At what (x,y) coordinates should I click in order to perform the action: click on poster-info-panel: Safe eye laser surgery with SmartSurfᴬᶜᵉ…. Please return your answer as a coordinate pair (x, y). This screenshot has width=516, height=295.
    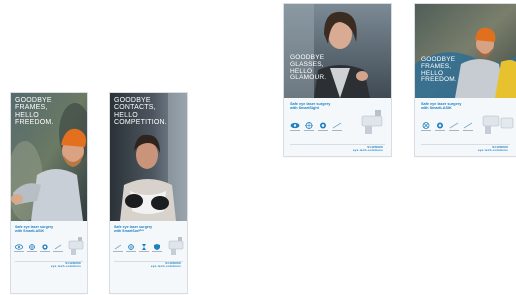
    Looking at the image, I should click on (148, 257).